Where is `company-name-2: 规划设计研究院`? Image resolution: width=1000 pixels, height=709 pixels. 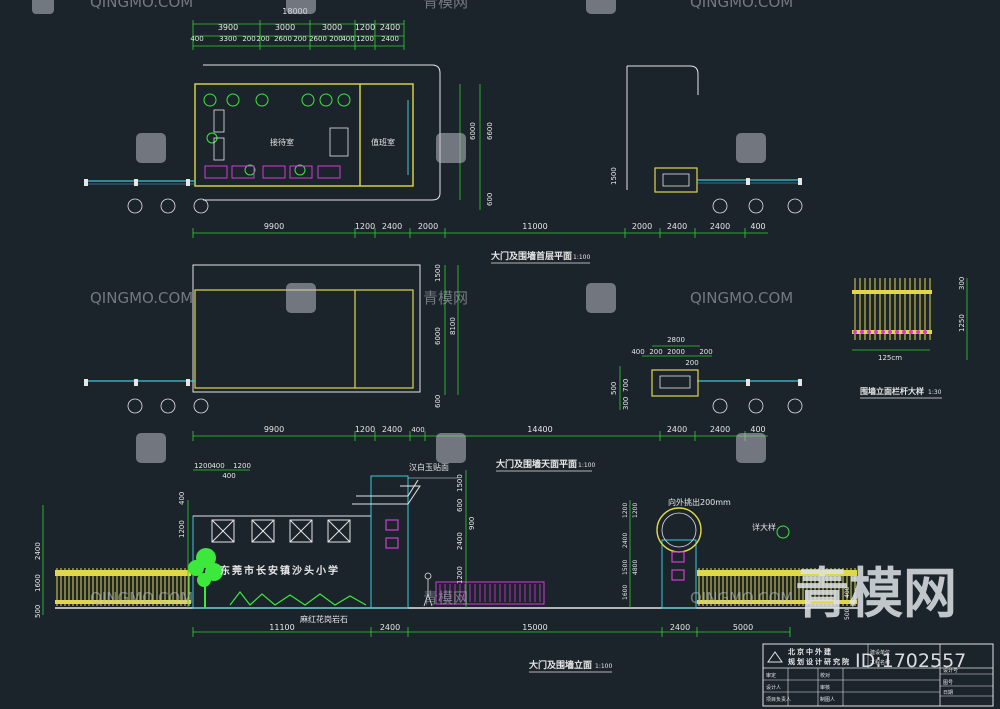 company-name-2: 规划设计研究院 is located at coordinates (819, 661).